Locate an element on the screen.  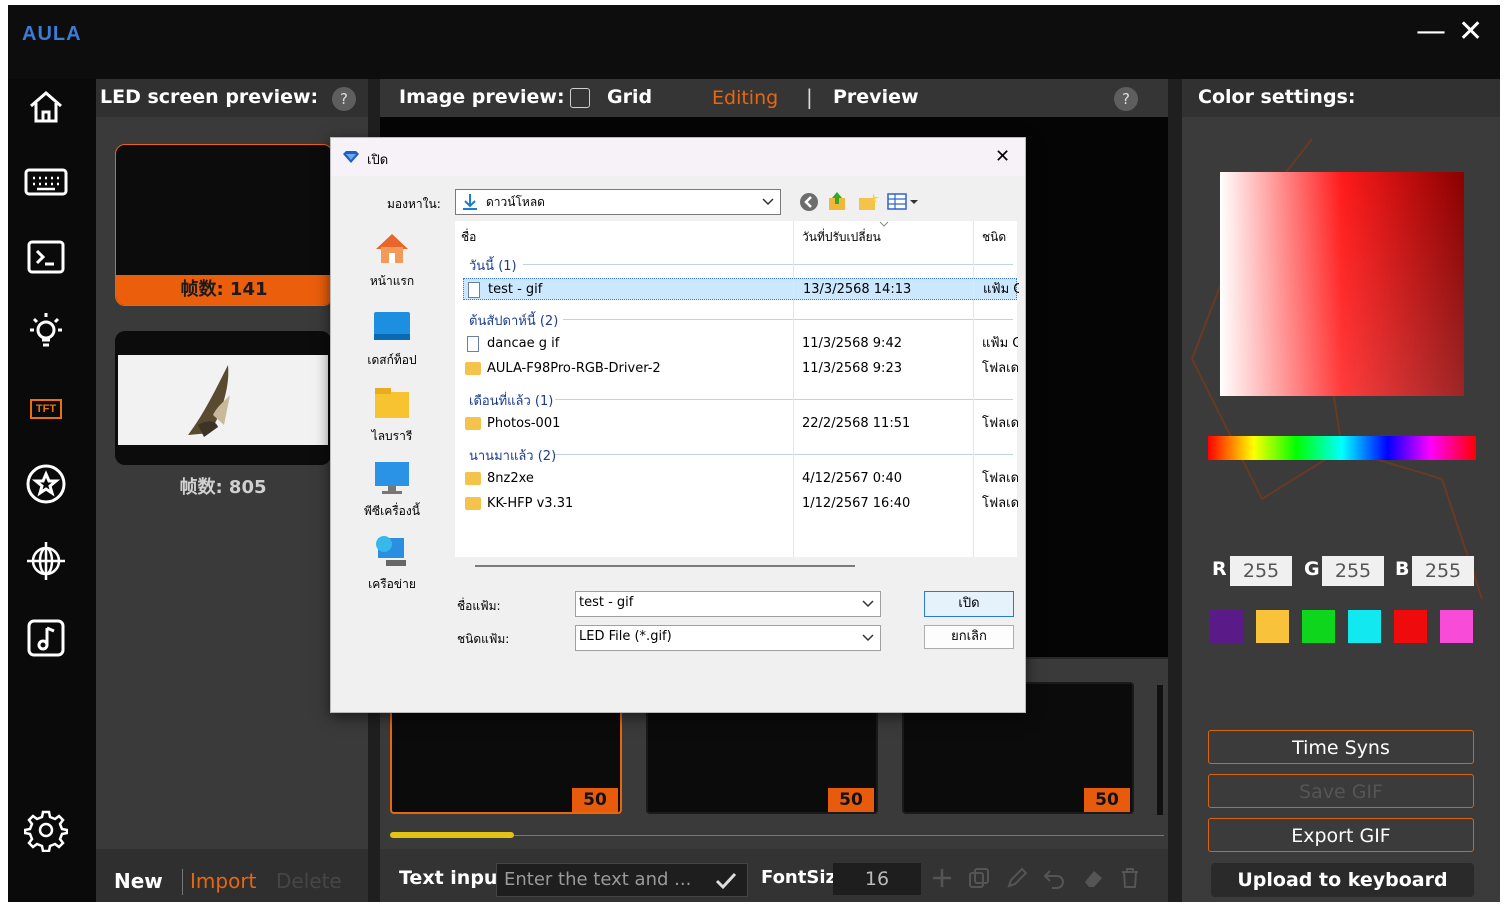
globe-icon is located at coordinates (46, 561).